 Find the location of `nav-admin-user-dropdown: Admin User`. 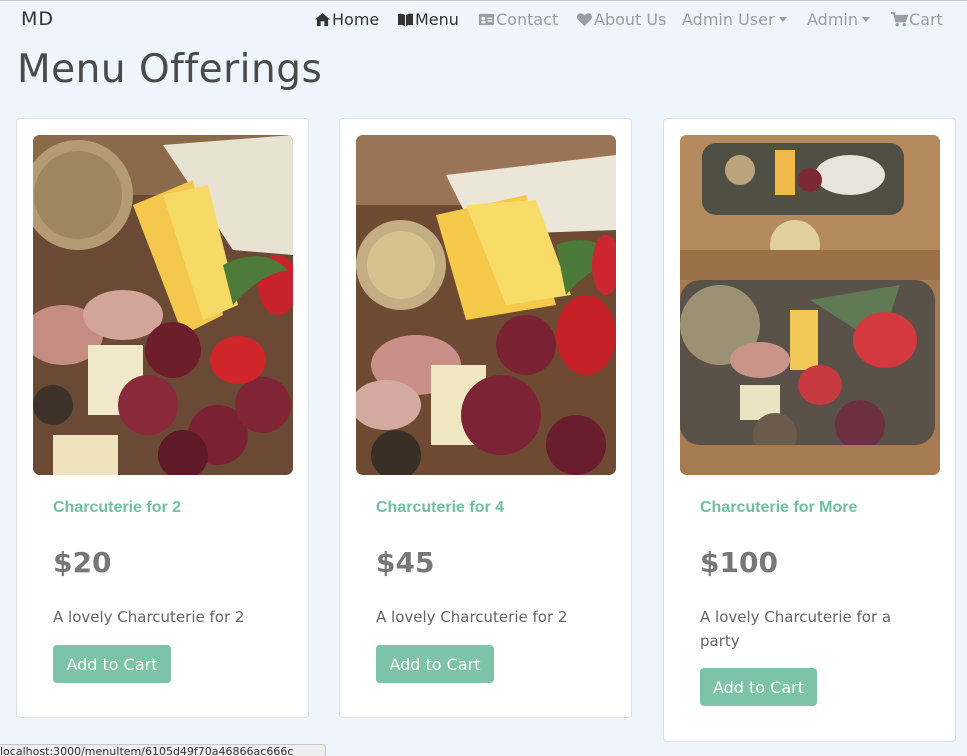

nav-admin-user-dropdown: Admin User is located at coordinates (734, 19).